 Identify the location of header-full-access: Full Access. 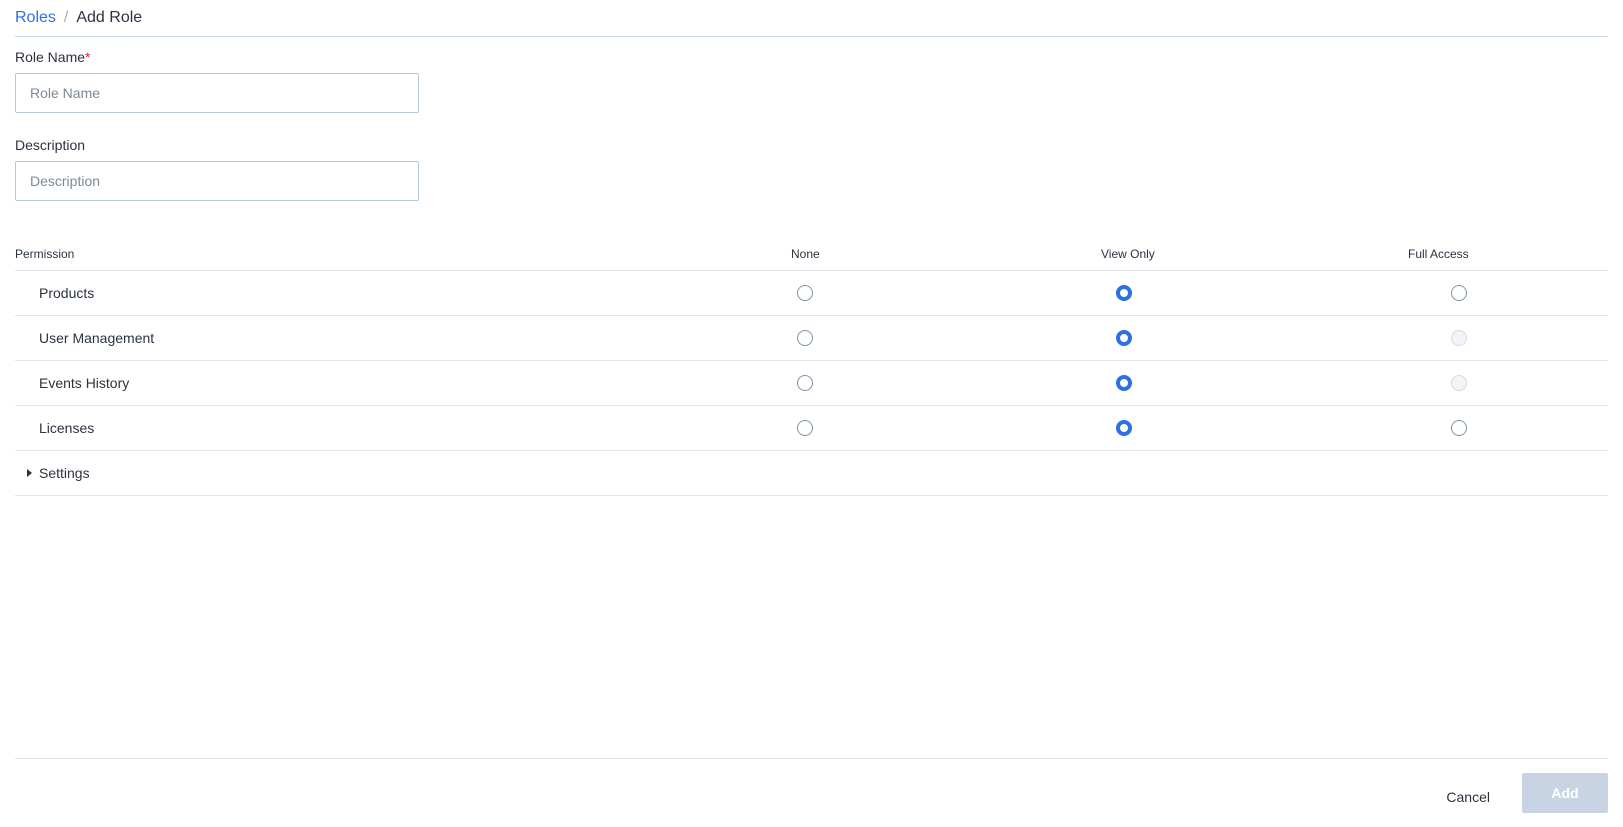
(1438, 254).